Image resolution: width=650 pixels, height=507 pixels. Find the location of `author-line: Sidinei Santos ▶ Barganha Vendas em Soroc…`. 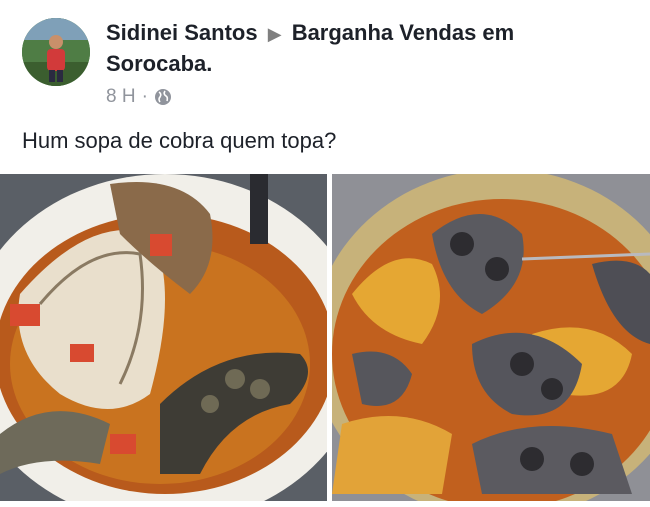

author-line: Sidinei Santos ▶ Barganha Vendas em Soroc… is located at coordinates (366, 48).